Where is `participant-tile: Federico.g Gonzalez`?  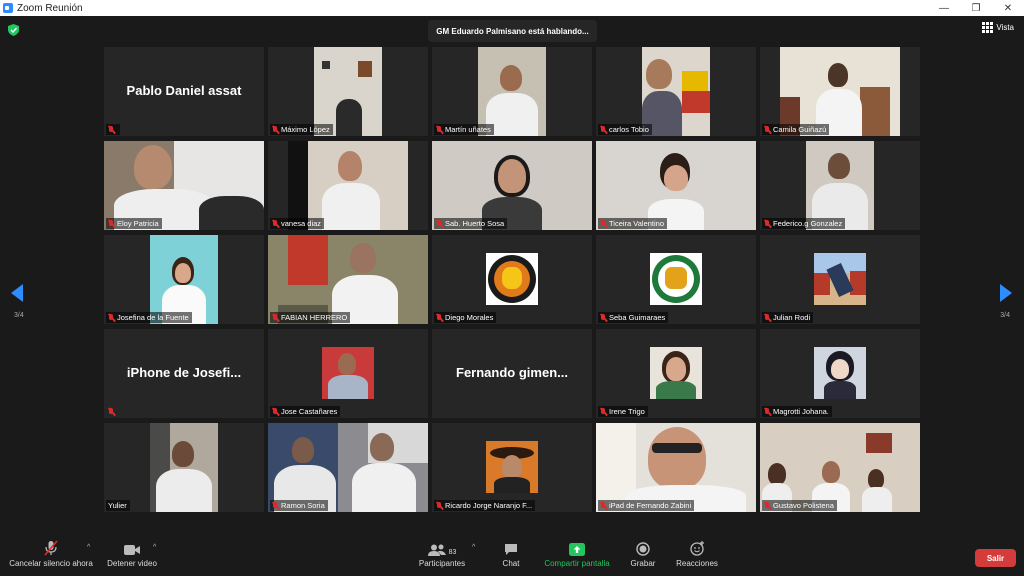
participant-tile: Federico.g Gonzalez is located at coordinates (840, 185).